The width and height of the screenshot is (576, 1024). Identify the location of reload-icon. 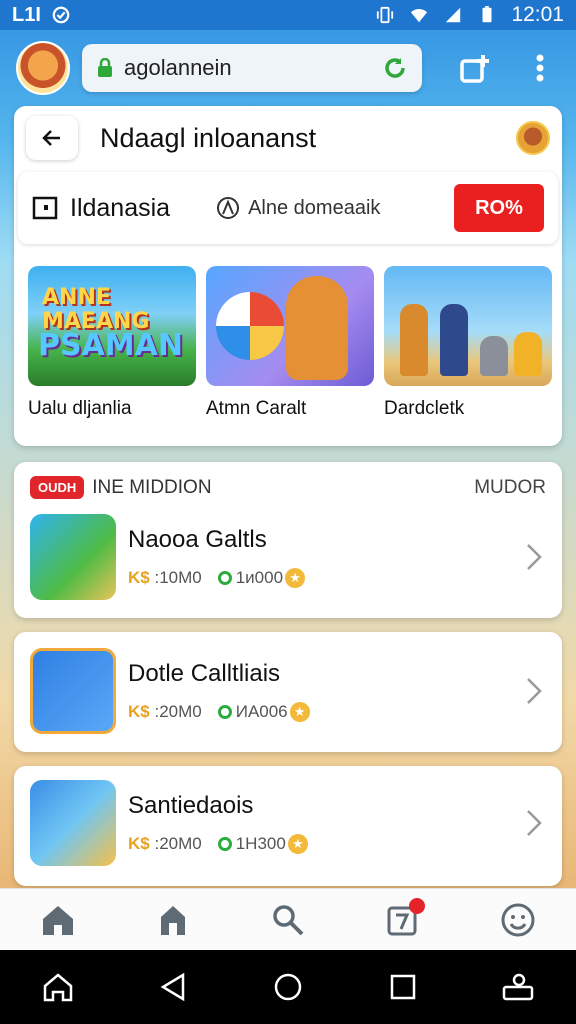
(395, 68).